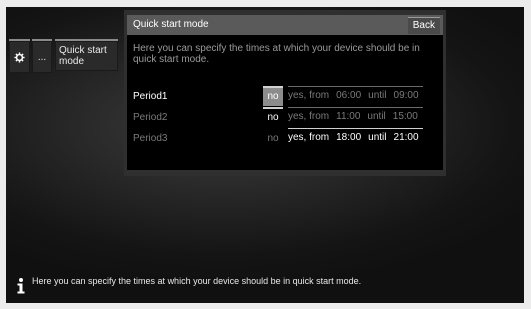 Image resolution: width=531 pixels, height=309 pixels. Describe the element at coordinates (21, 286) in the screenshot. I see `info-icon` at that location.